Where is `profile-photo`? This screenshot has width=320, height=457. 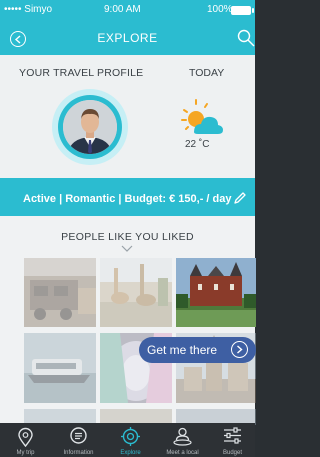 profile-photo is located at coordinates (90, 127).